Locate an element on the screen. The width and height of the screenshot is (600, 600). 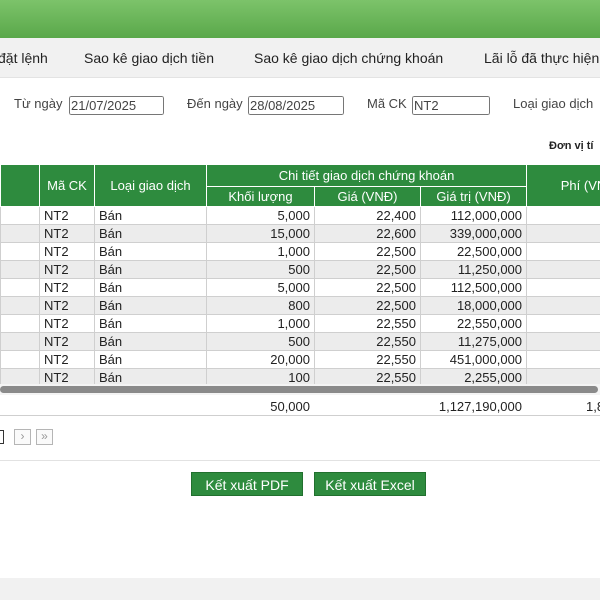
cell-price: 22,400 is located at coordinates (367, 215).